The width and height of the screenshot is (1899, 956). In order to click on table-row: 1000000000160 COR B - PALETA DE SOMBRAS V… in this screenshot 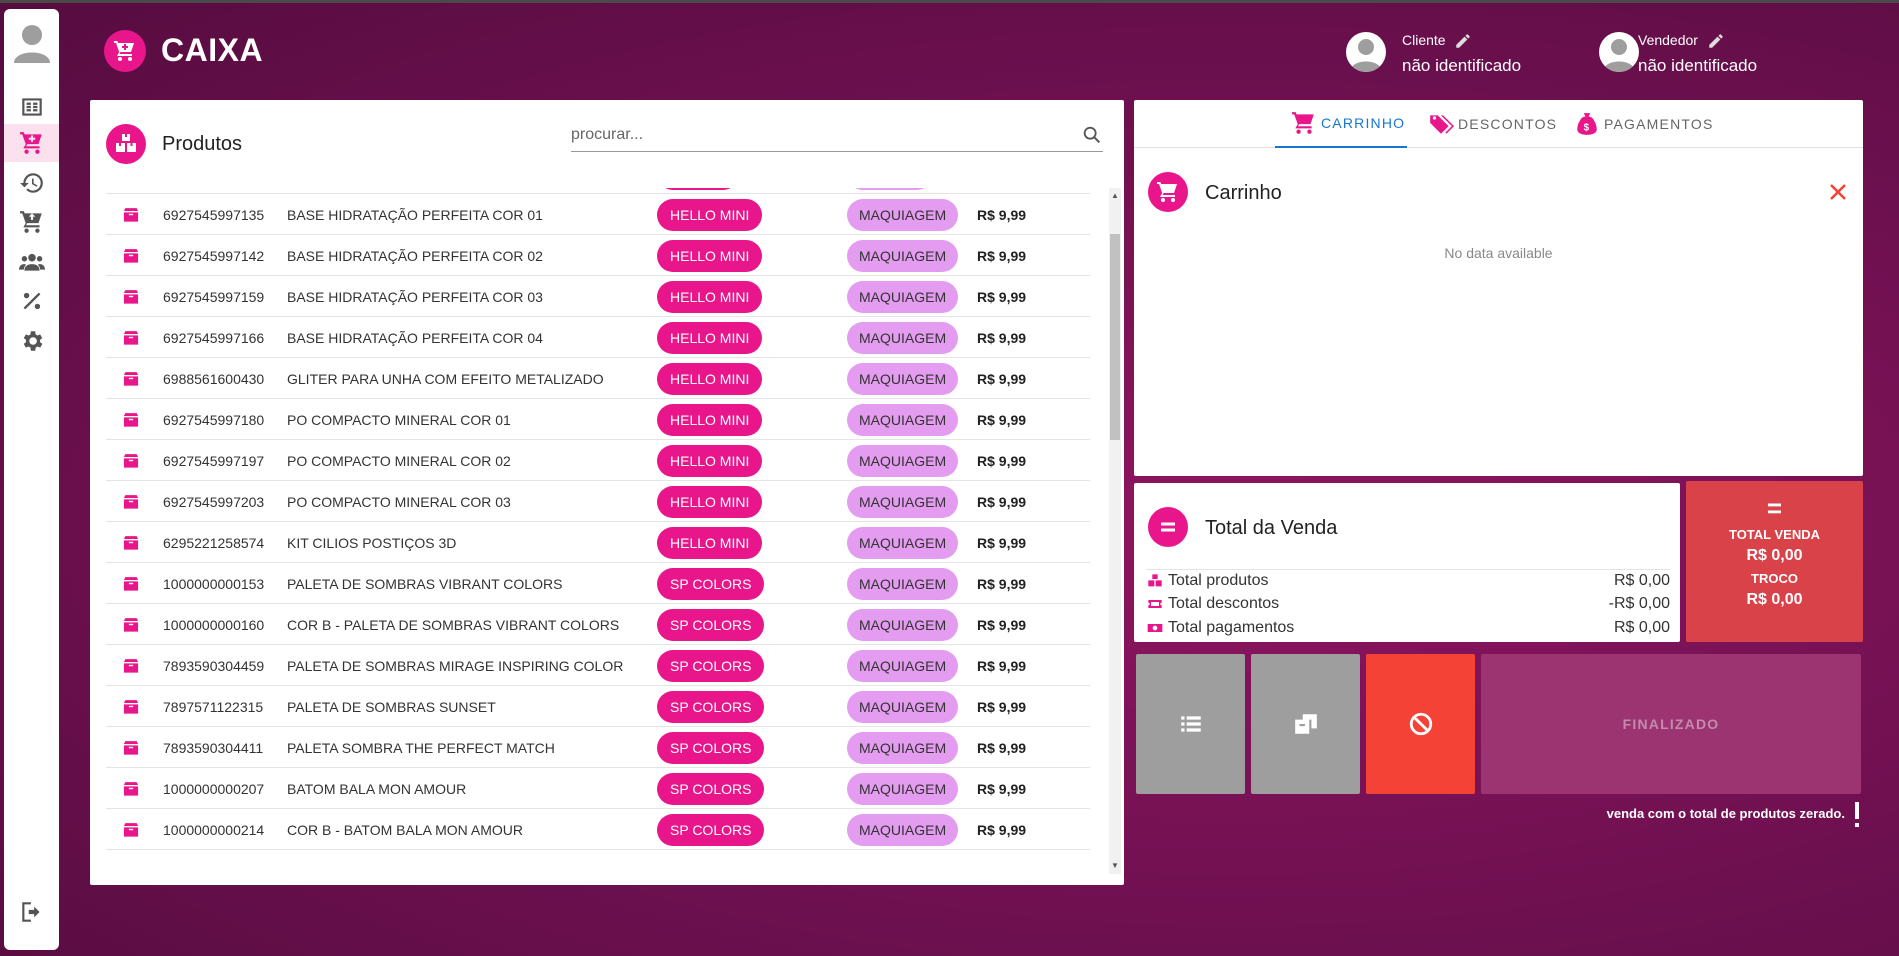, I will do `click(598, 624)`.